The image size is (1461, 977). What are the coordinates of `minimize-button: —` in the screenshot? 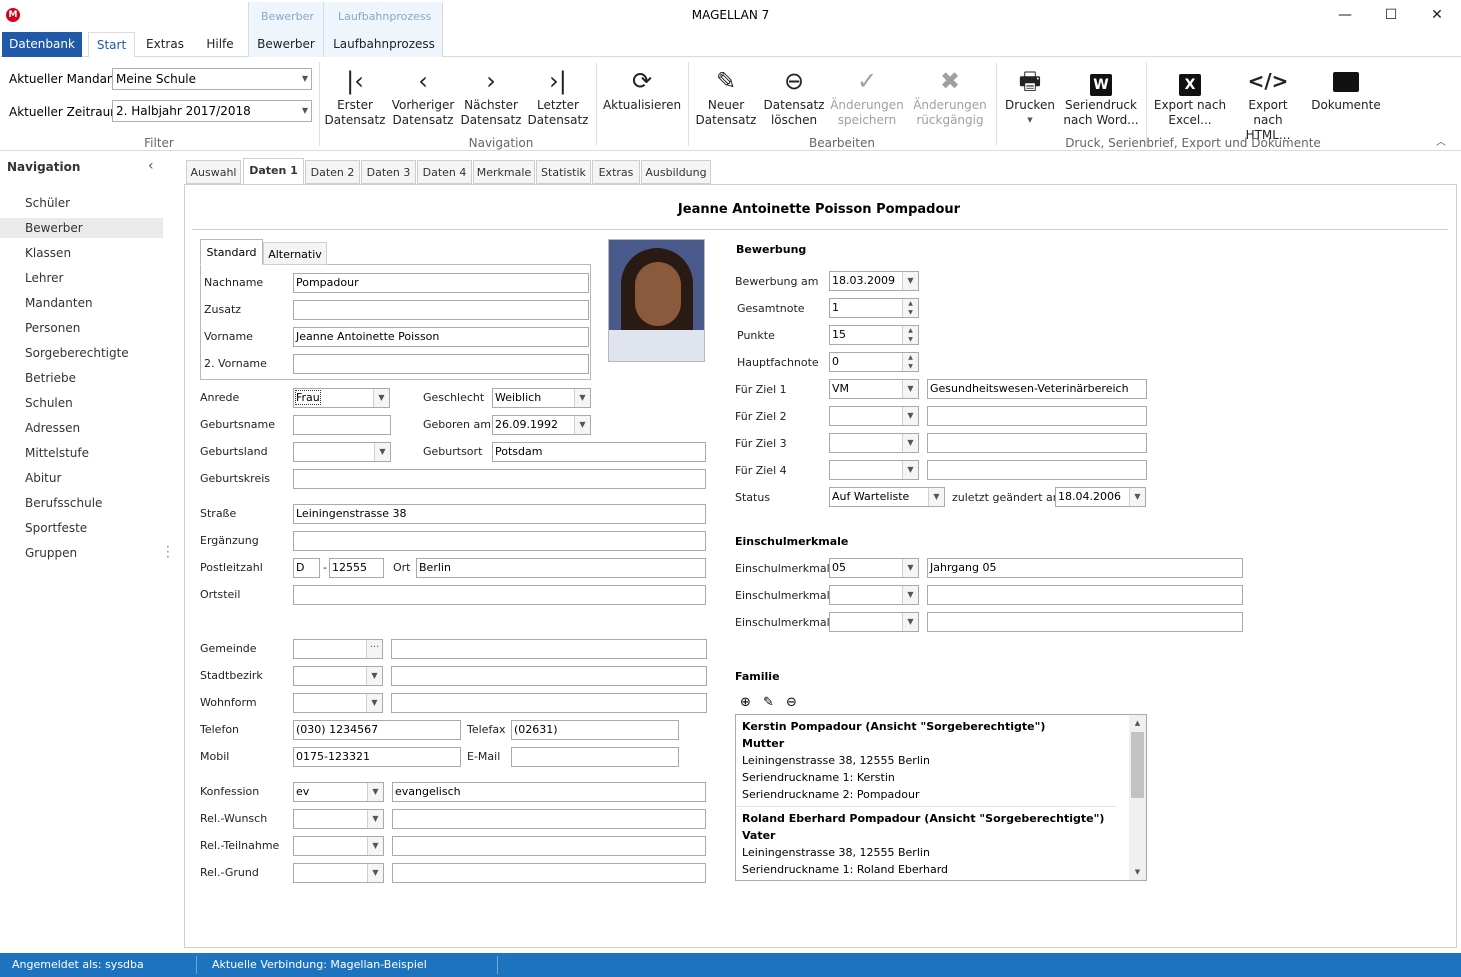 It's located at (1345, 15).